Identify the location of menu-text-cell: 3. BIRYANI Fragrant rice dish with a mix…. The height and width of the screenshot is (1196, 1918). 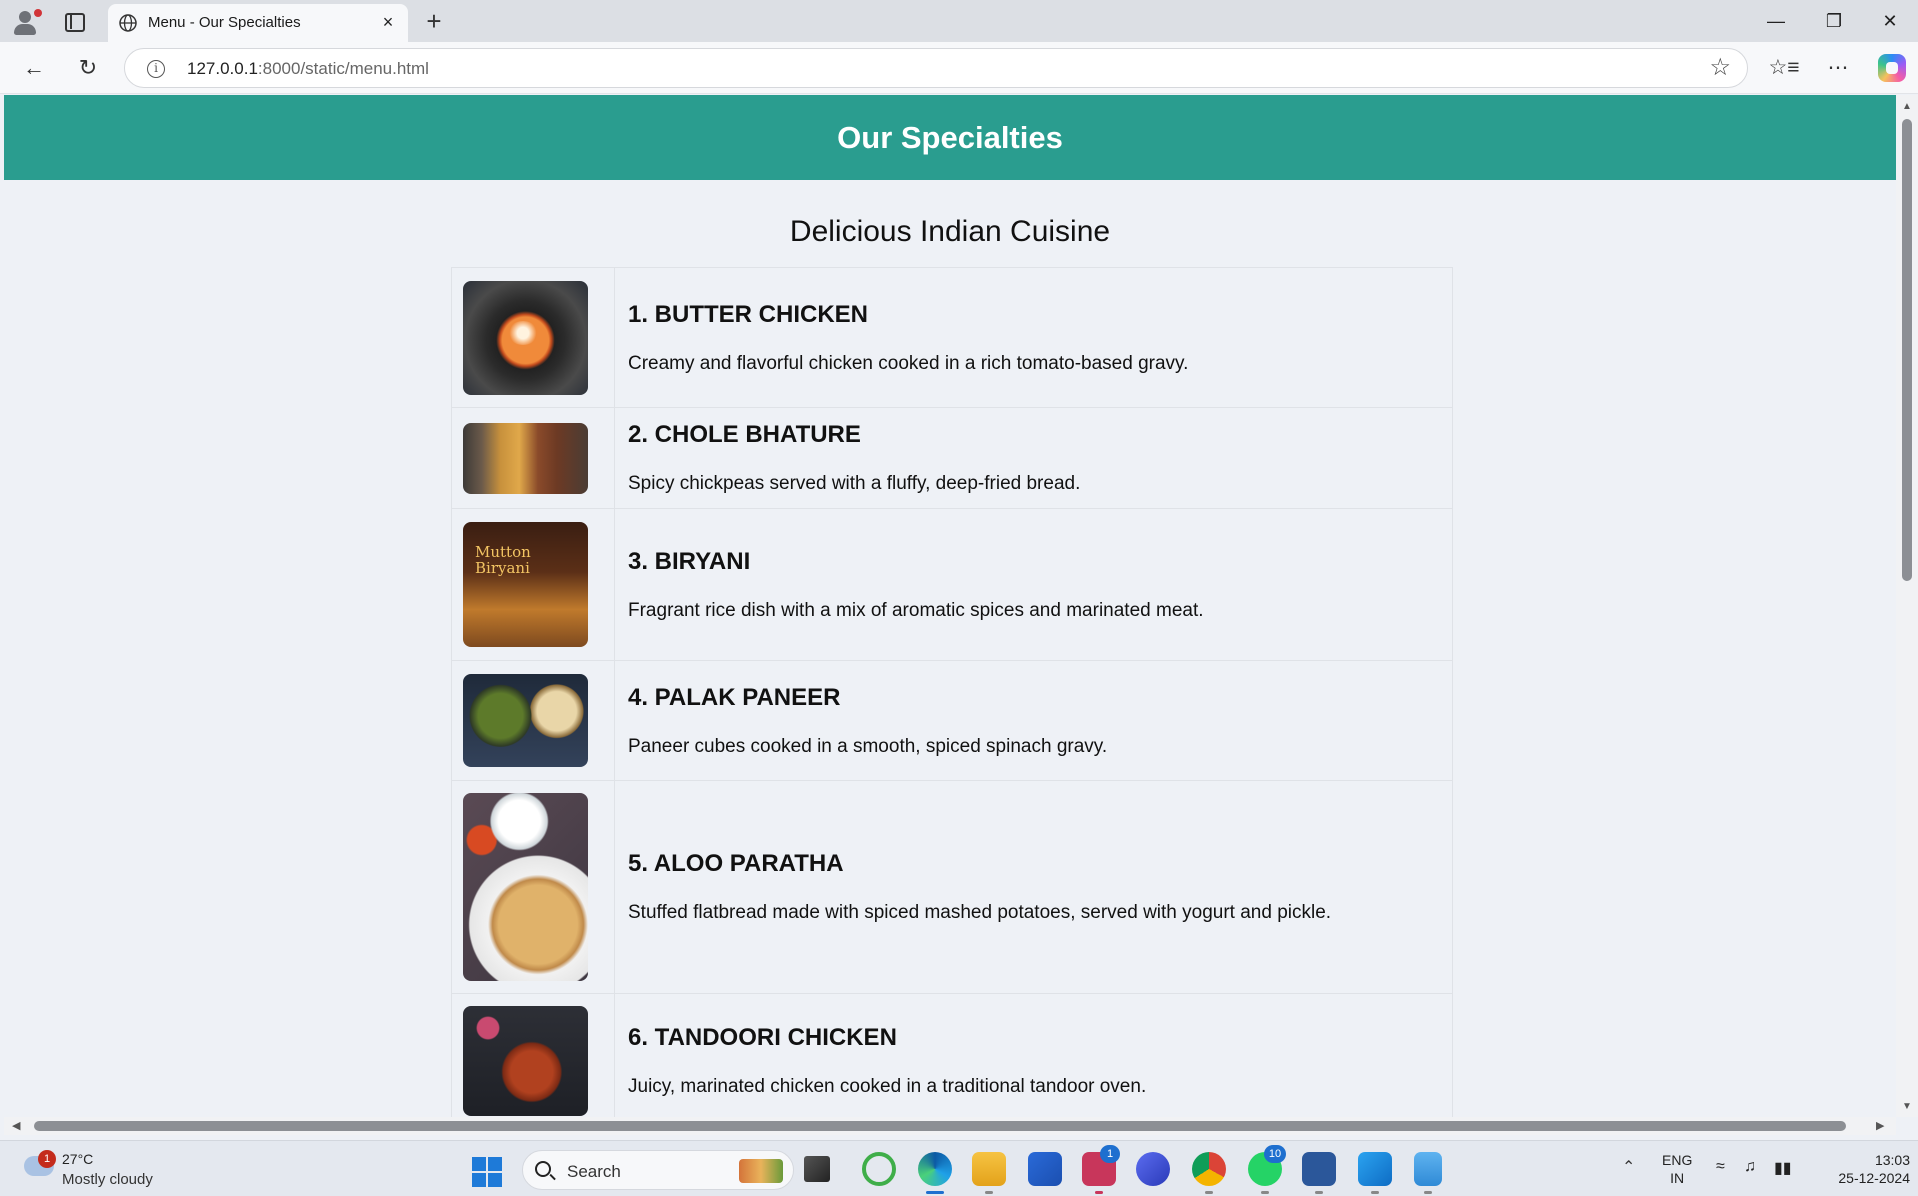
(1033, 584).